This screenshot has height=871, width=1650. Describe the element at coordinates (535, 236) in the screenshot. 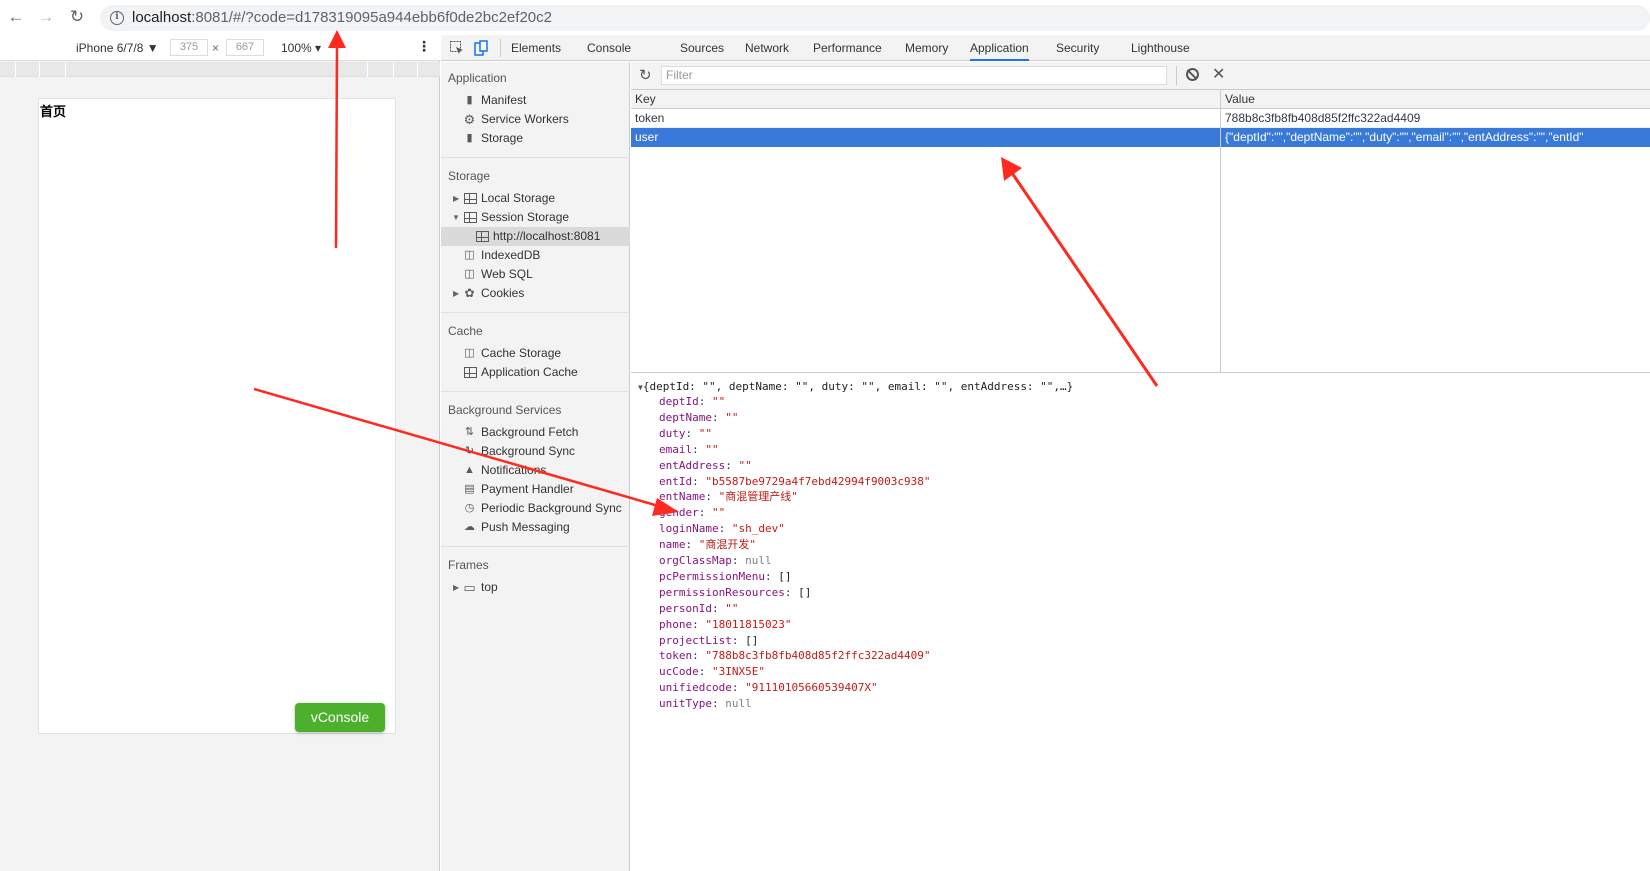

I see `sidebar-item-session-origin: http://localhost:8081` at that location.